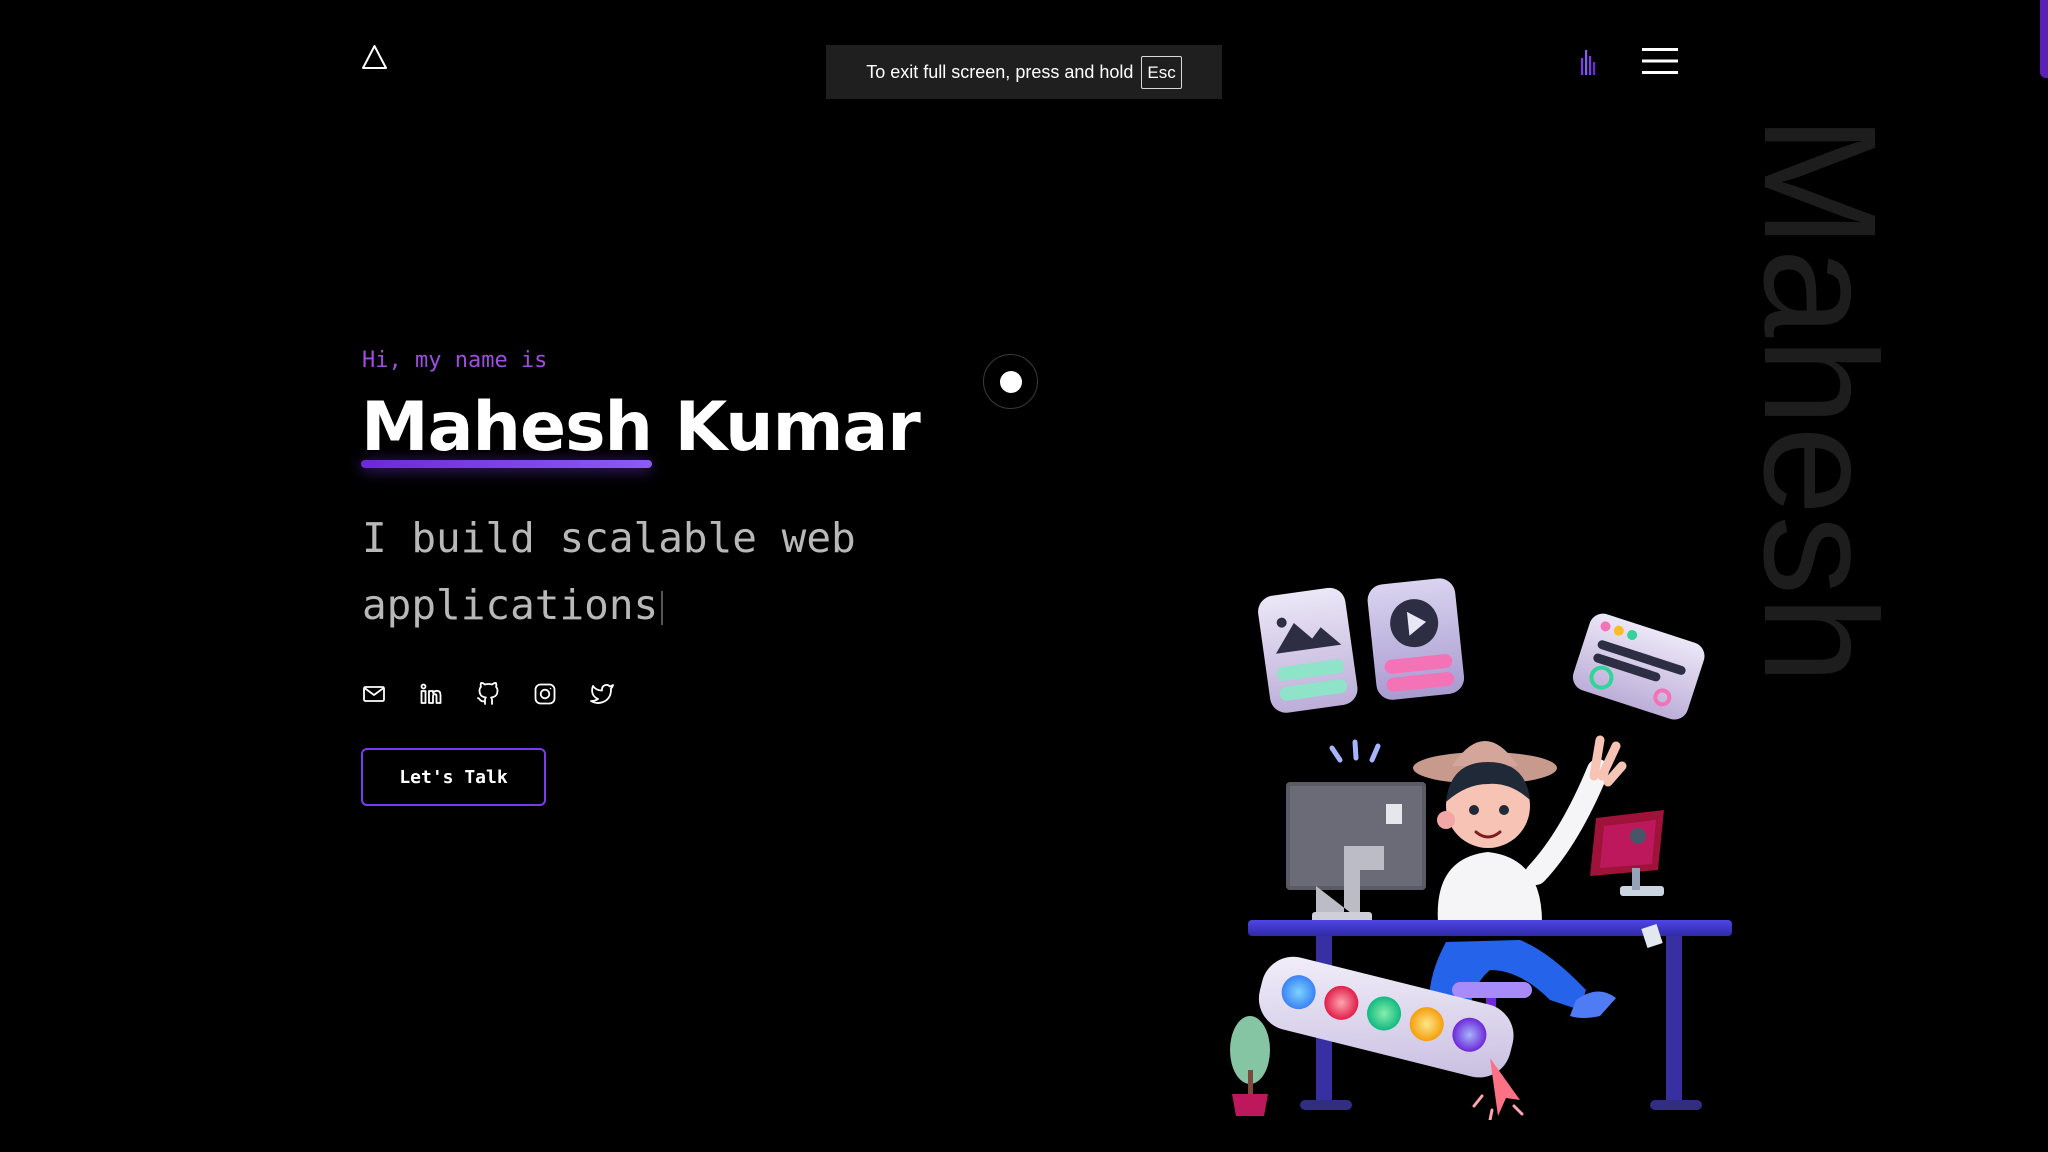  What do you see at coordinates (1000, 71) in the screenshot?
I see `fullscreen-notice-text: To exit full screen, press and hold` at bounding box center [1000, 71].